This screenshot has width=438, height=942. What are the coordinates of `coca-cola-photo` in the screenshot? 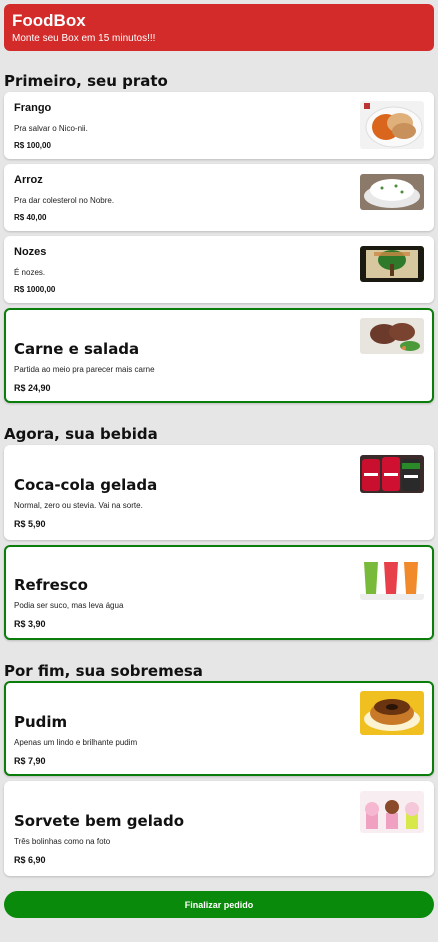 It's located at (392, 474).